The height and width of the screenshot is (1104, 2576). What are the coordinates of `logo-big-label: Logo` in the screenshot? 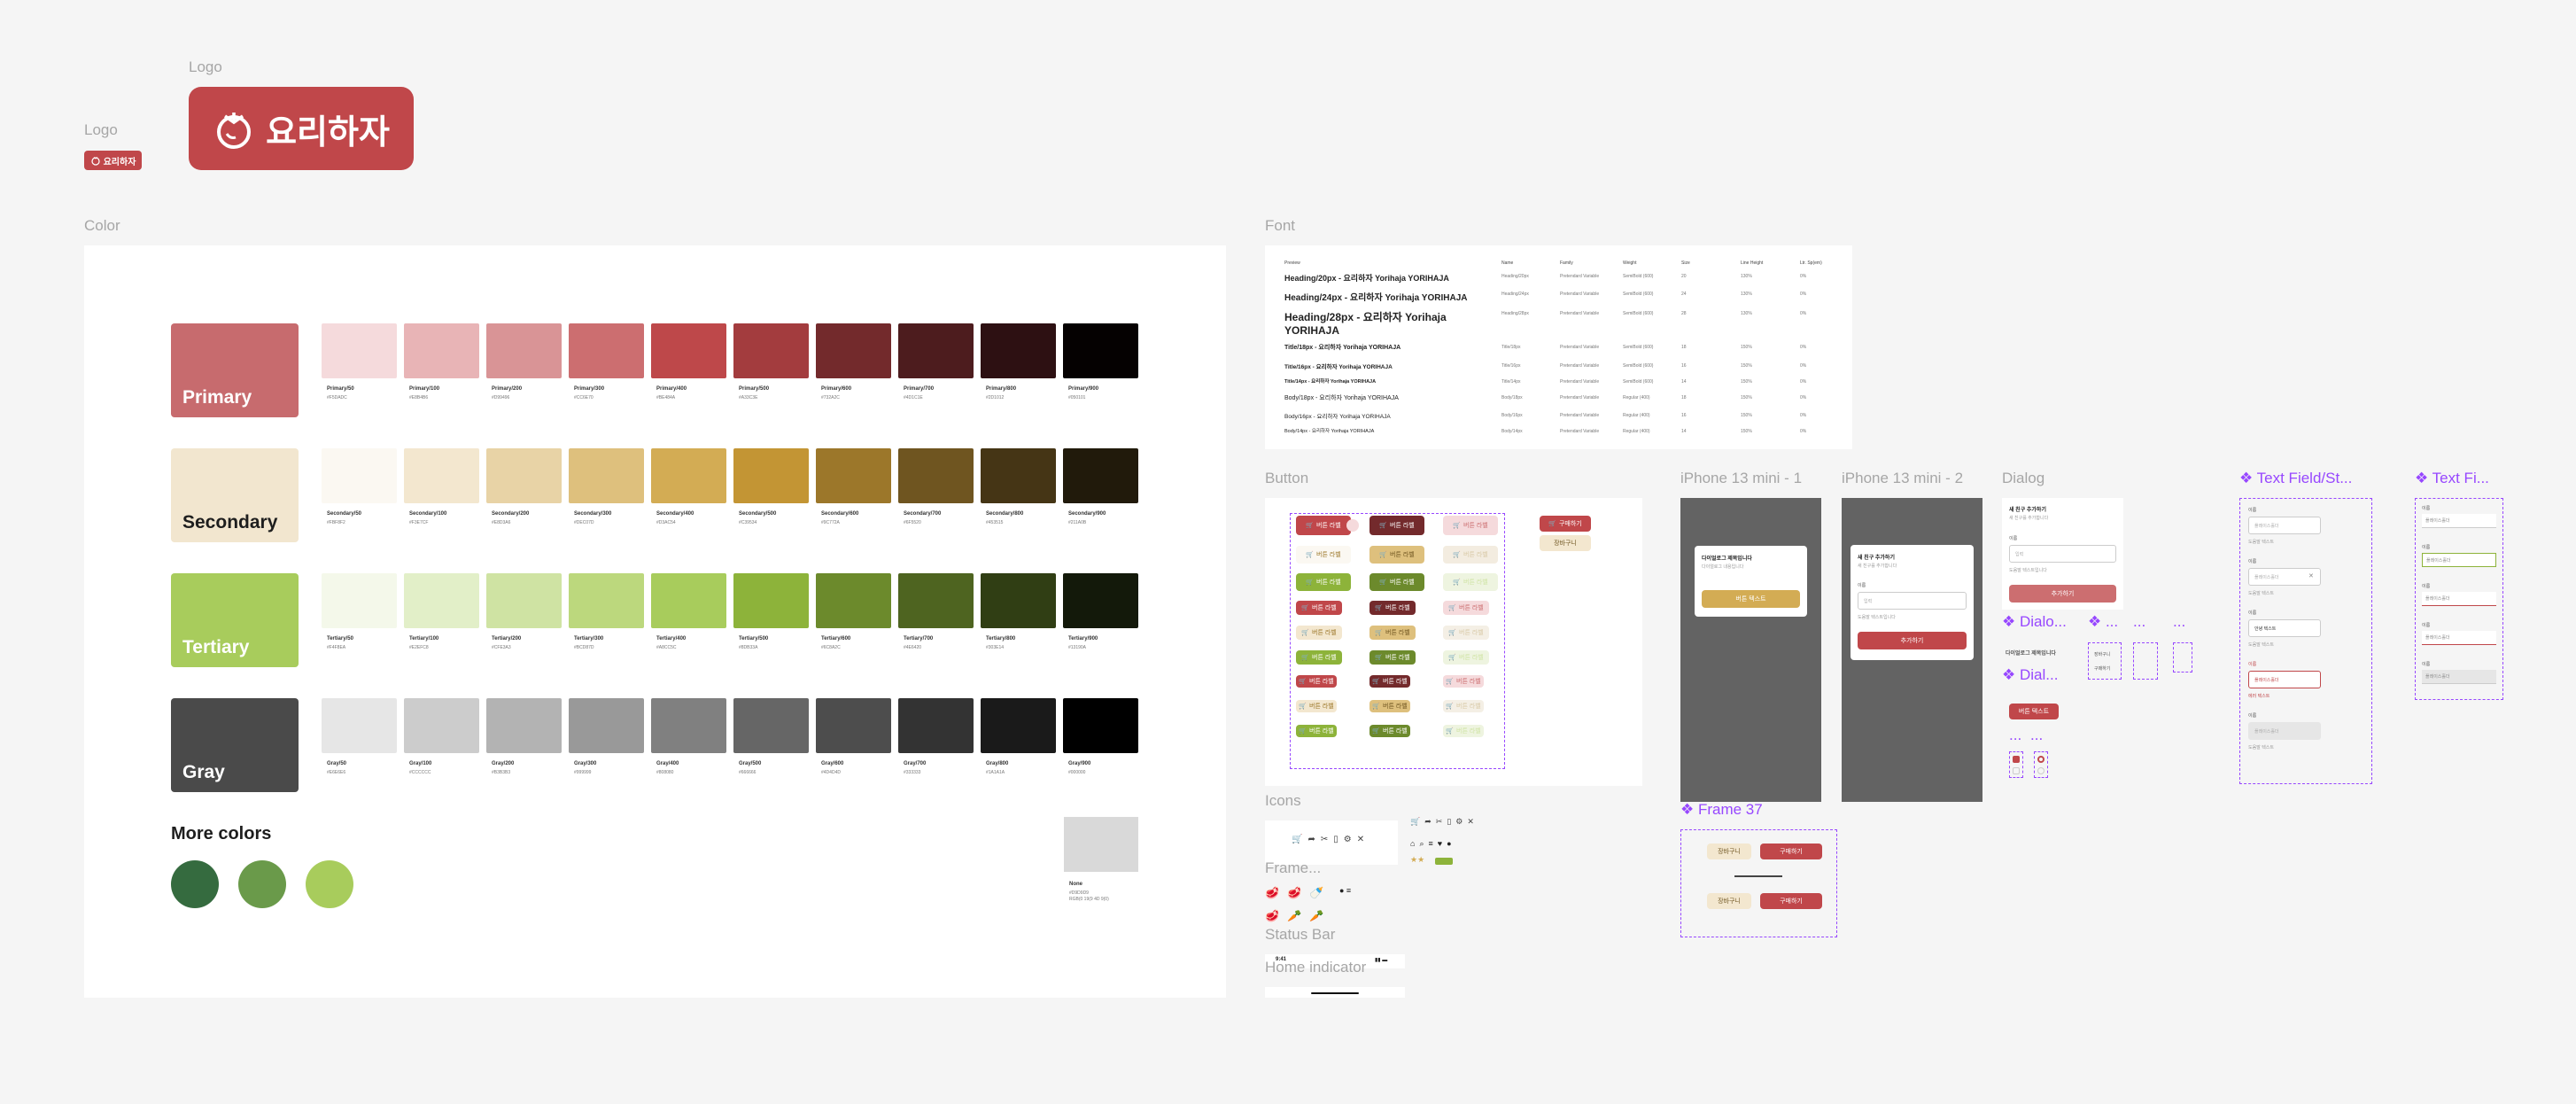 It's located at (205, 66).